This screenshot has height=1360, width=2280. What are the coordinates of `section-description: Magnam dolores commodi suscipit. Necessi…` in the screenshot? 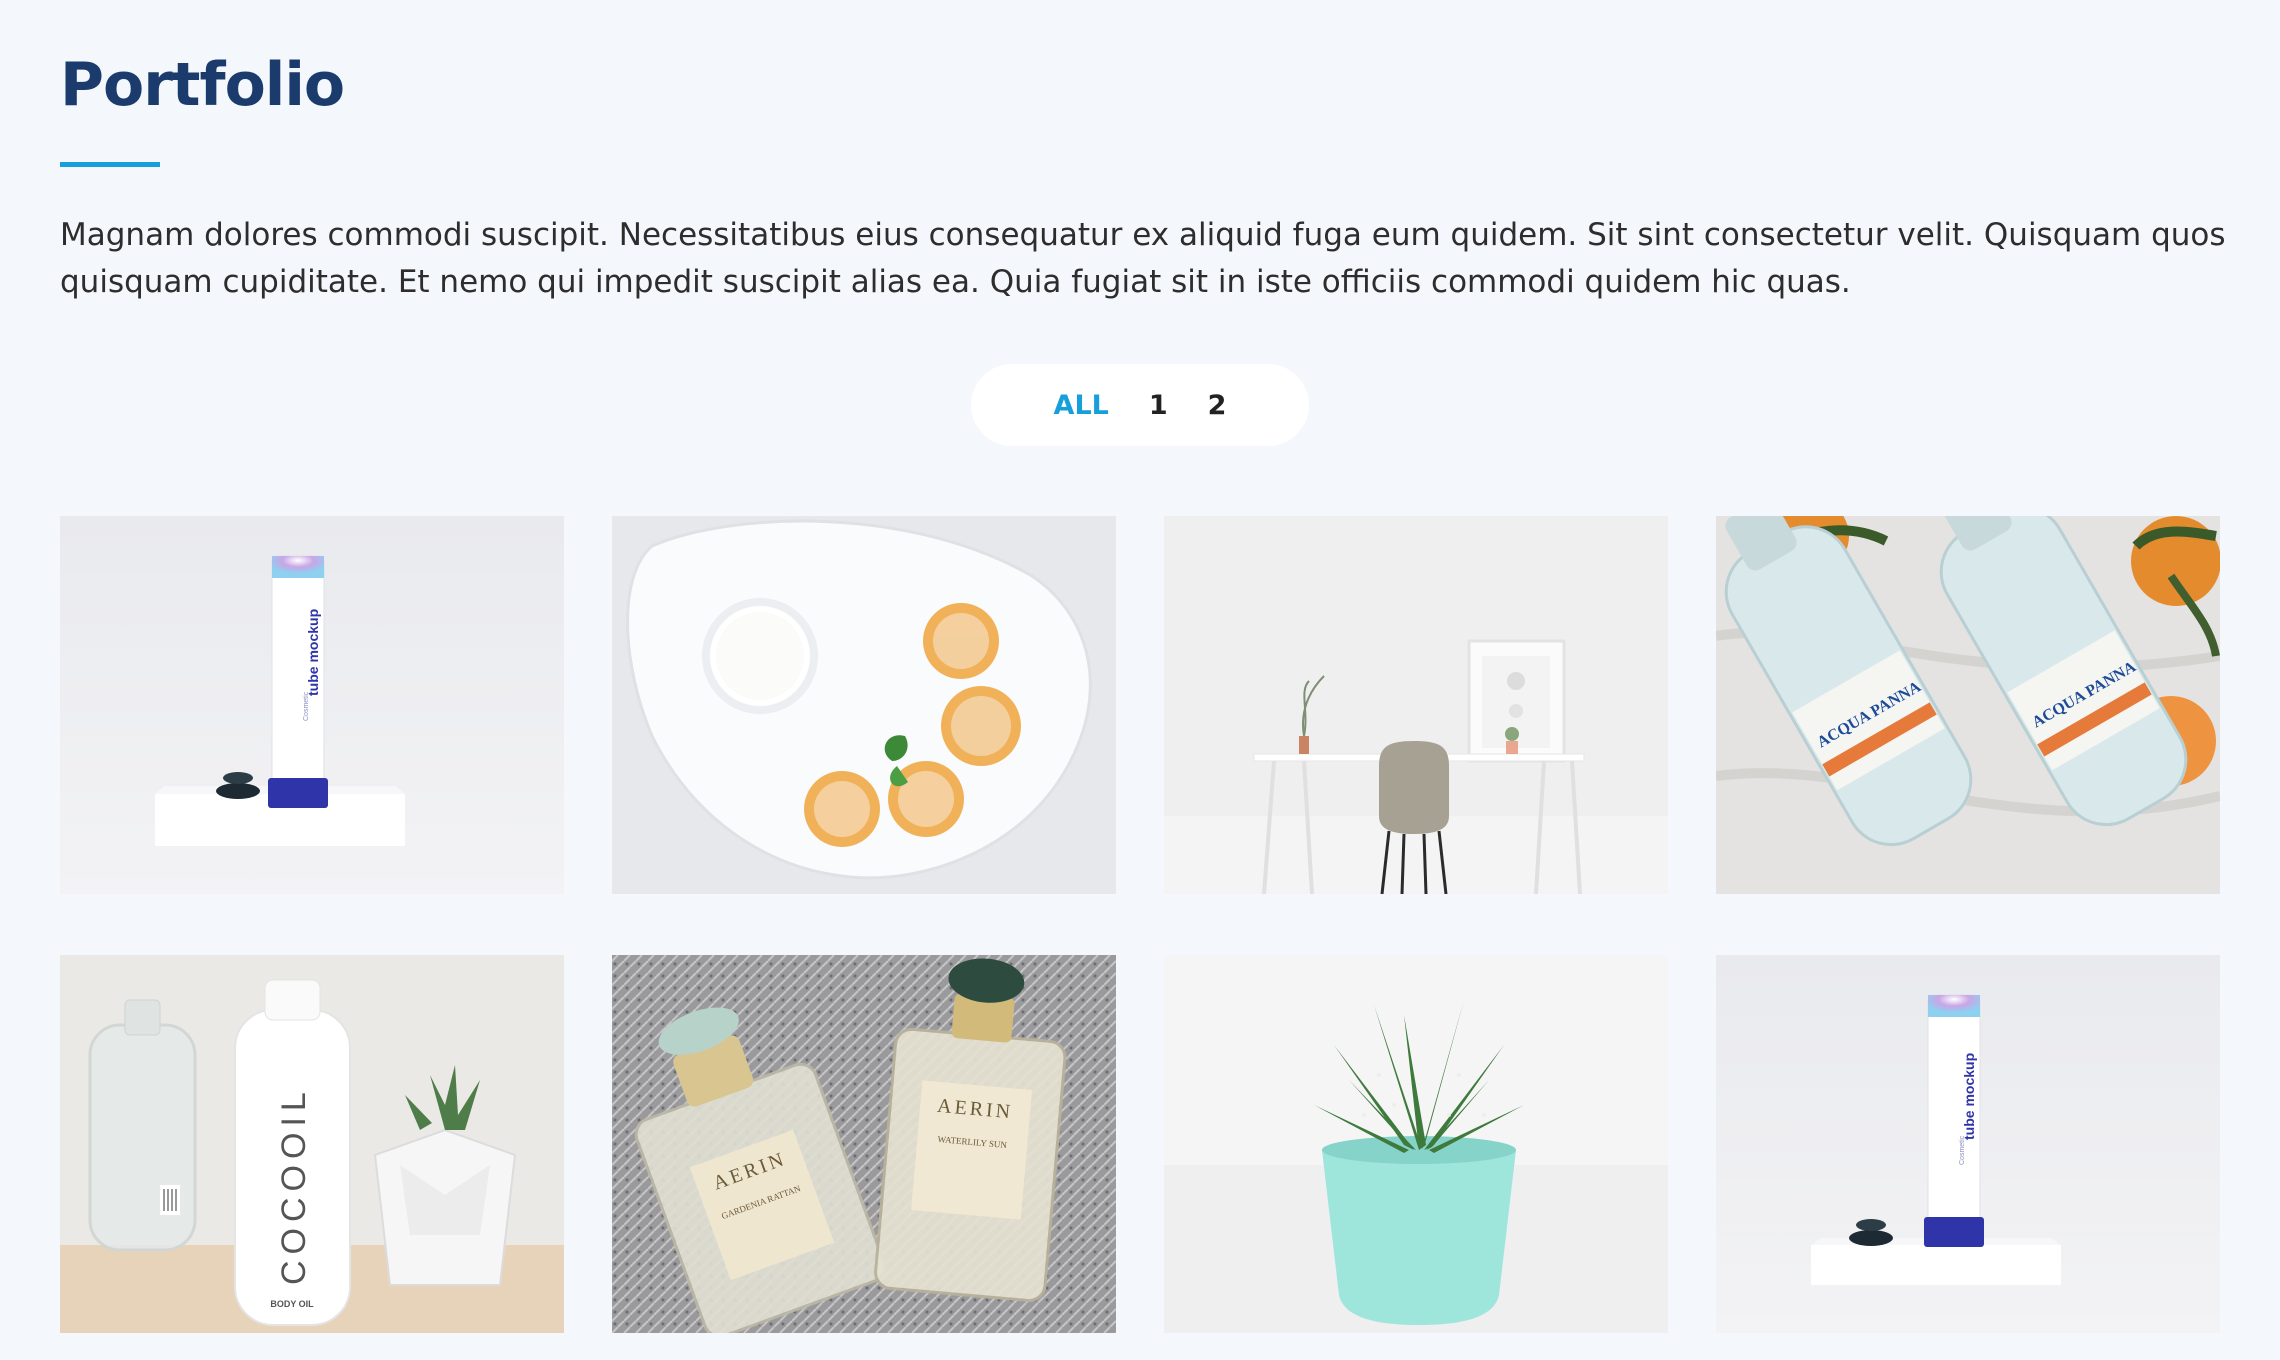 It's located at (1143, 258).